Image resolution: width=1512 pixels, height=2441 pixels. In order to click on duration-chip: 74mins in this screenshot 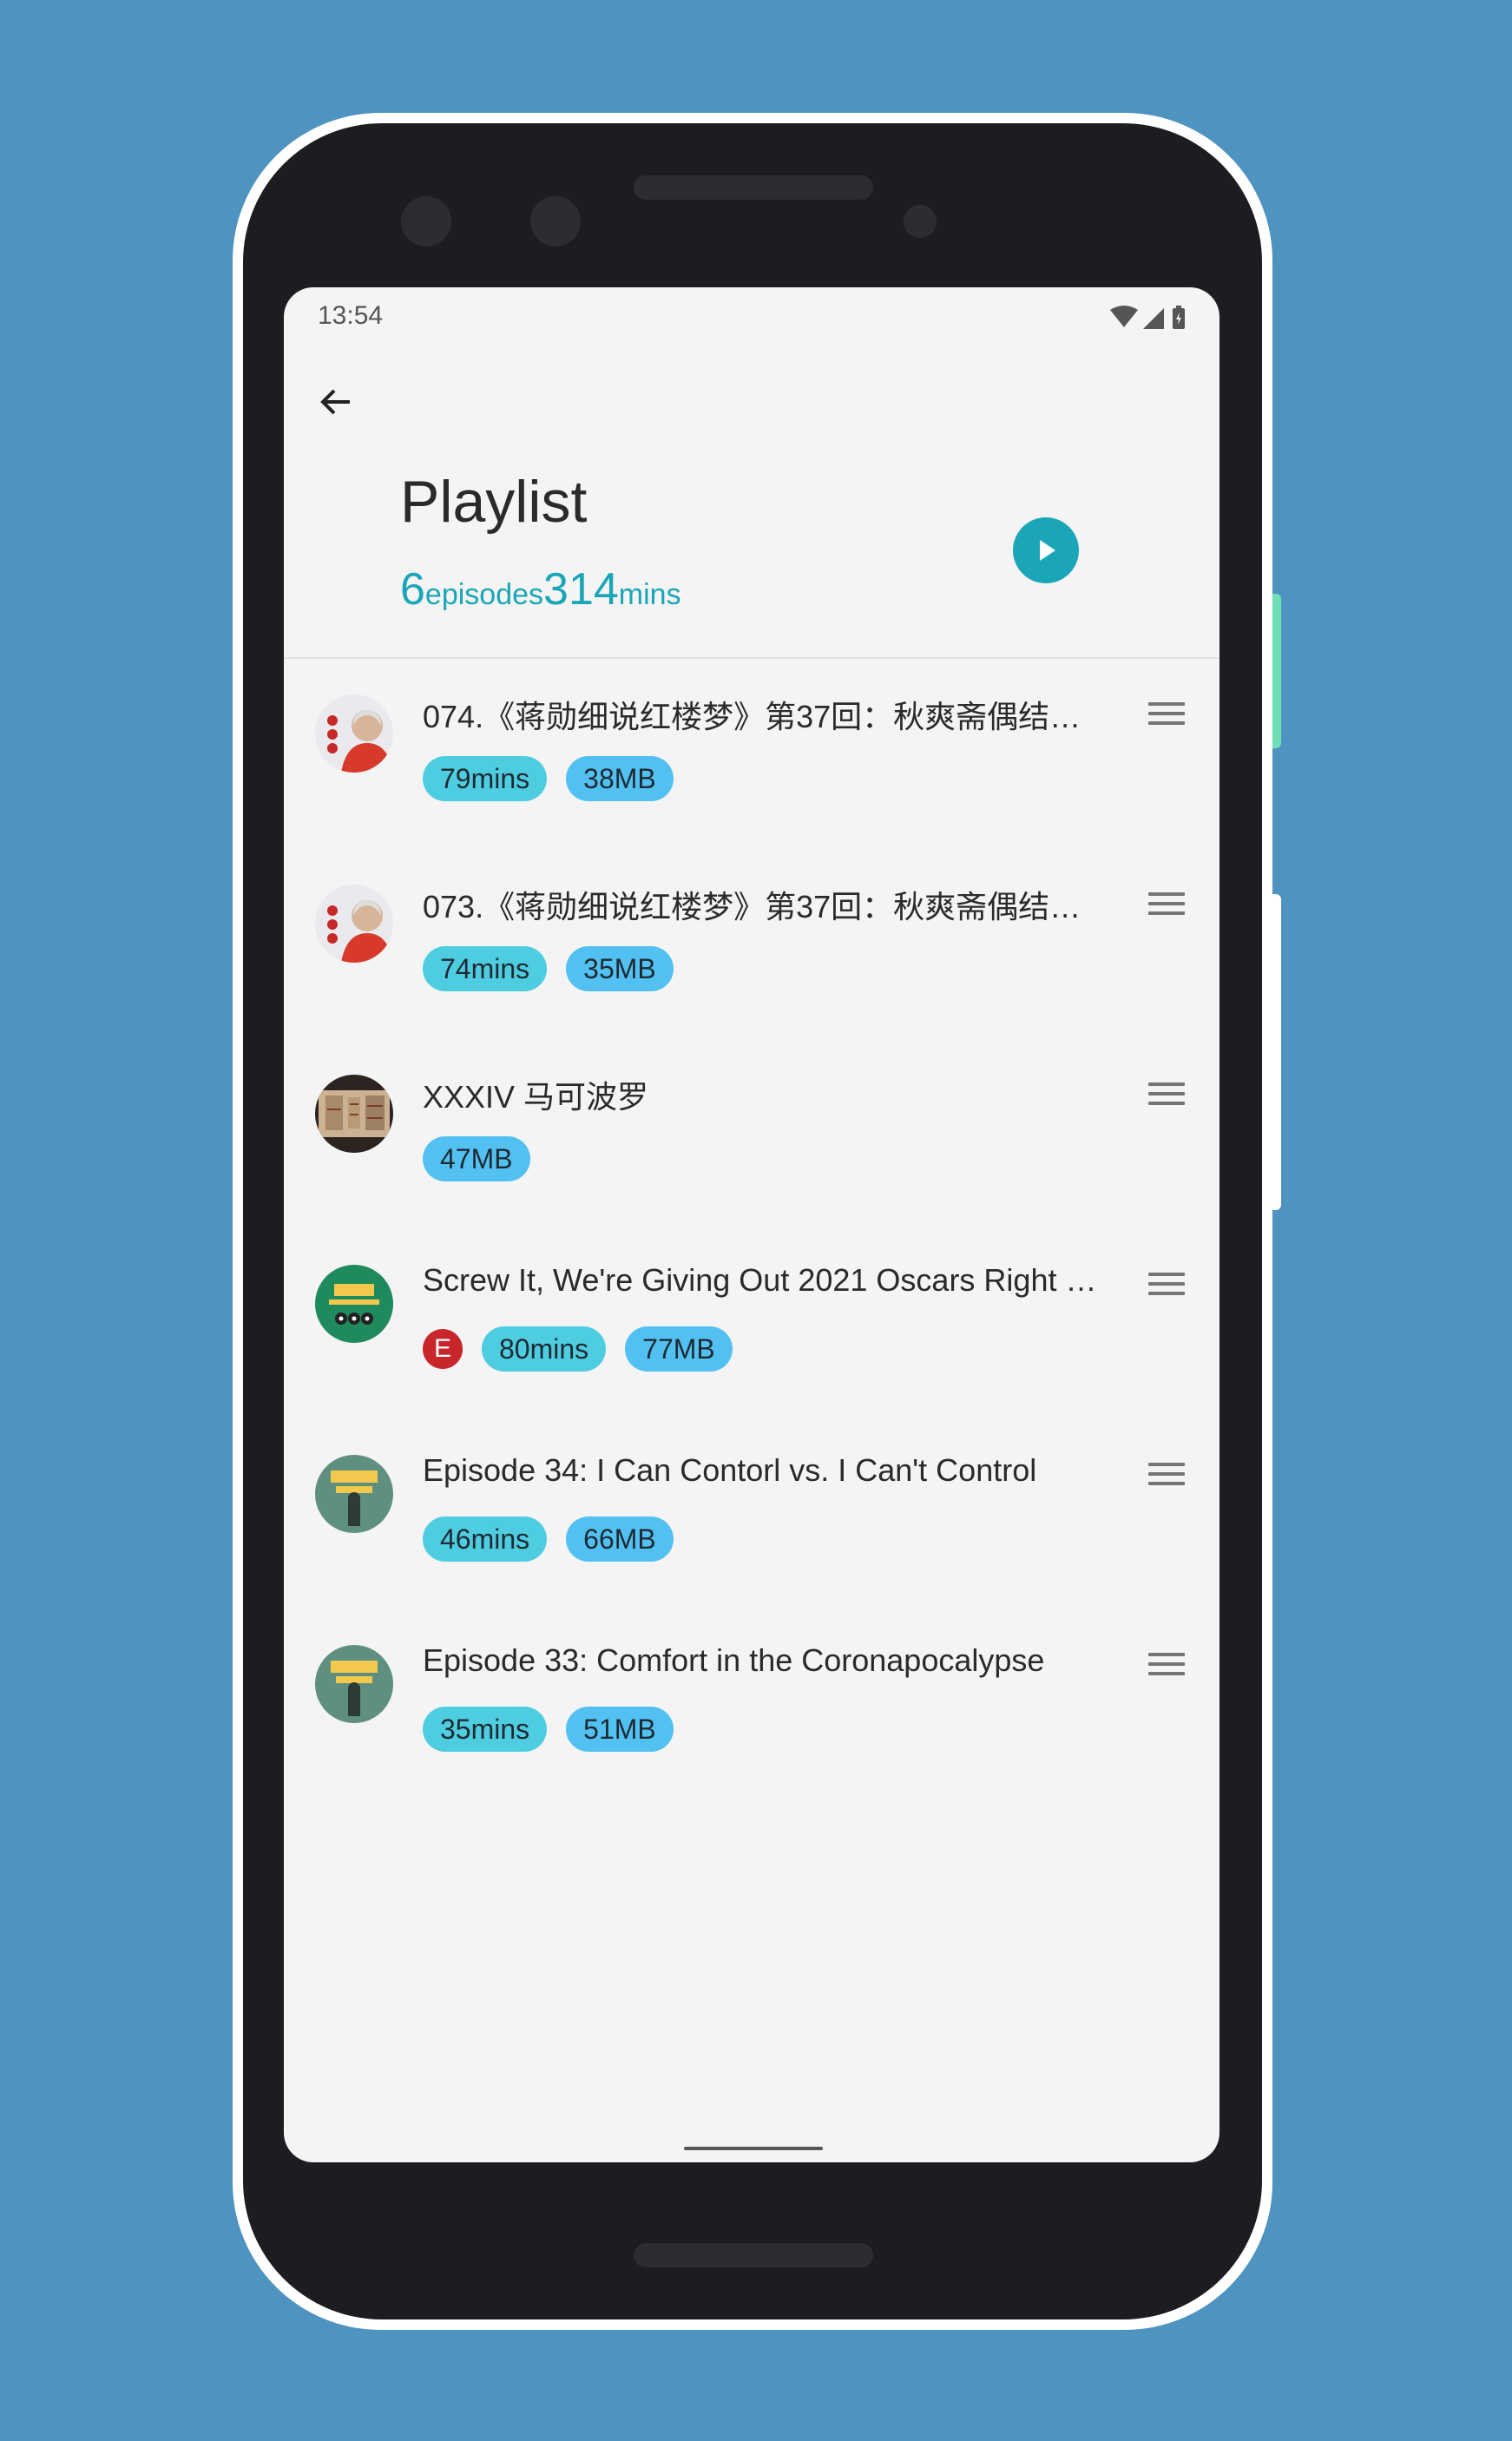, I will do `click(485, 968)`.